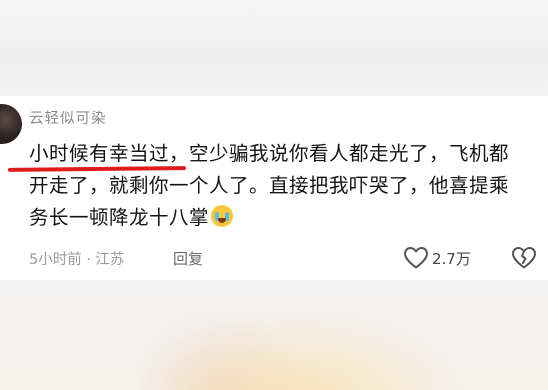  Describe the element at coordinates (188, 258) in the screenshot. I see `reply-button: 回复` at that location.